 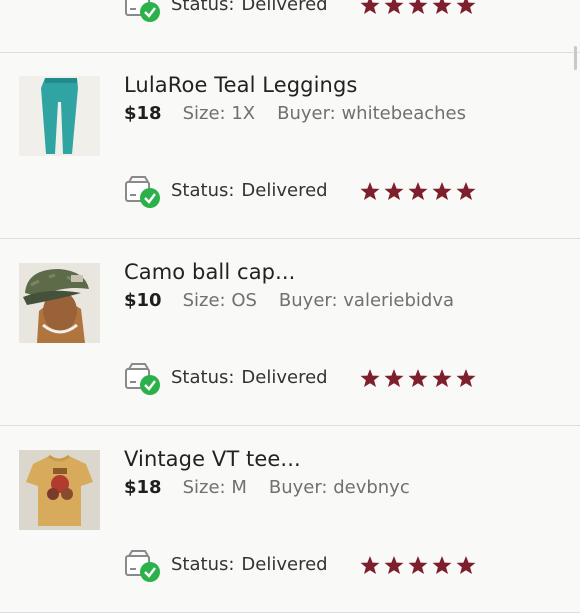 What do you see at coordinates (143, 300) in the screenshot?
I see `item-price: $10` at bounding box center [143, 300].